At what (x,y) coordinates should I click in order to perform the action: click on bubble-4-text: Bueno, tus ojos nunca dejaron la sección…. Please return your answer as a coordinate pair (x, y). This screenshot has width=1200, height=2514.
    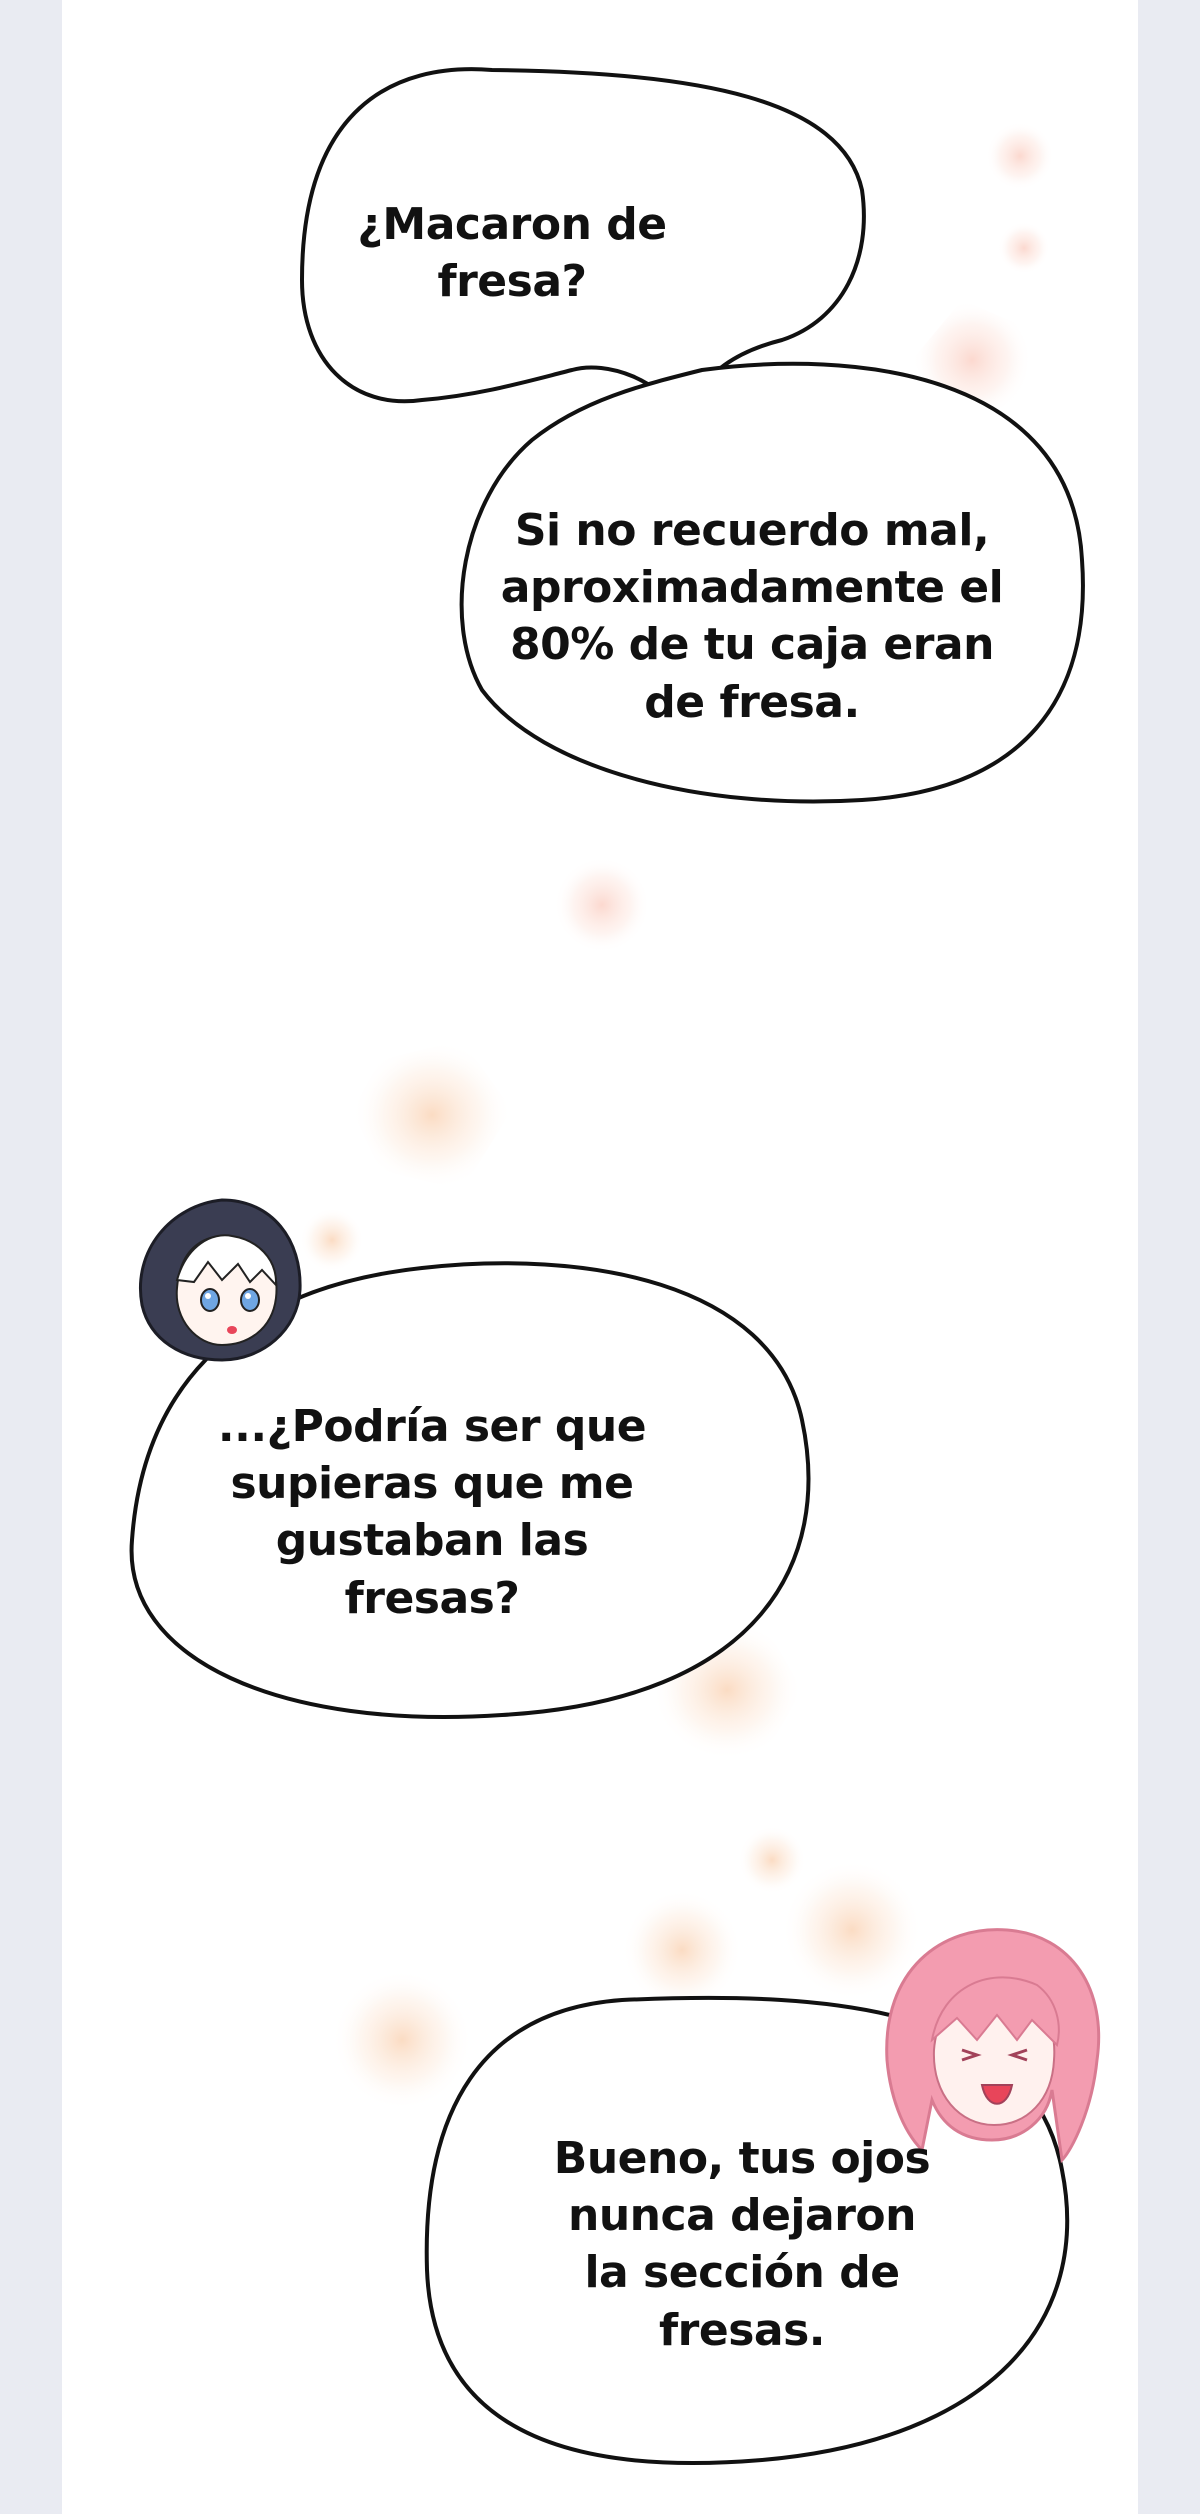
    Looking at the image, I should click on (742, 2244).